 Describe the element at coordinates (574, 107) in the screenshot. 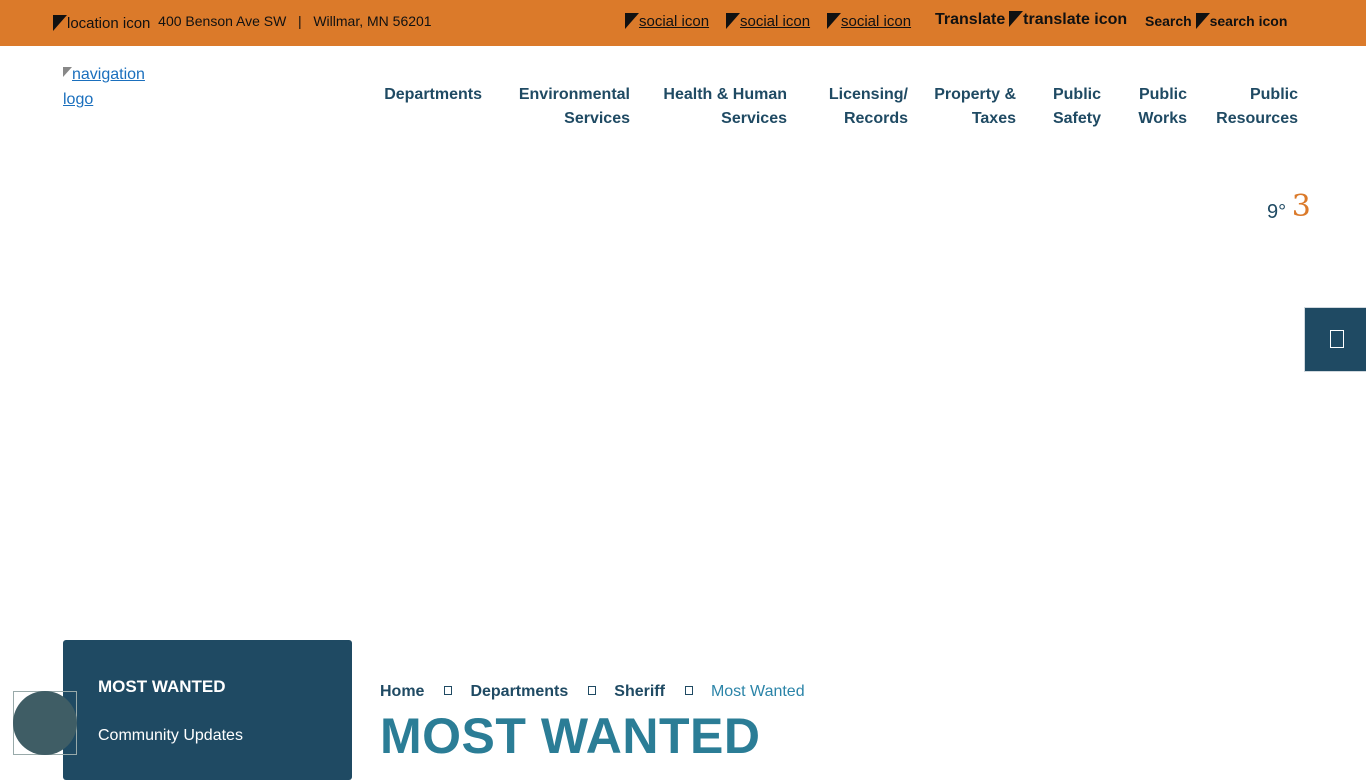

I see `nav-item-environmental-services: Environmental Services` at that location.